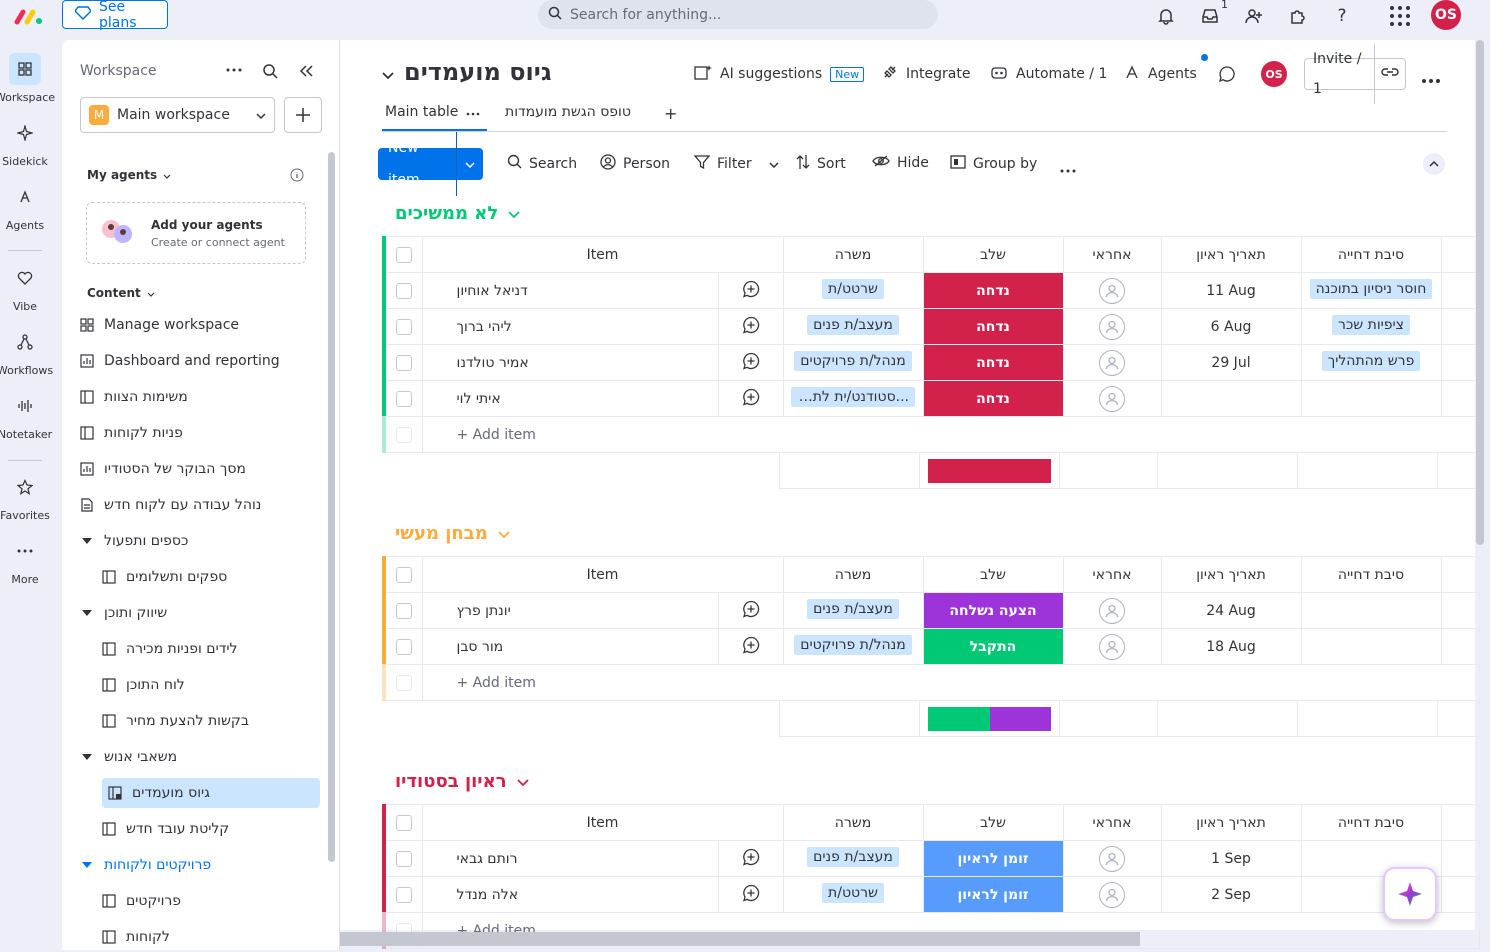 Image resolution: width=1490 pixels, height=952 pixels. I want to click on item-name-cell: יונתן פרץ, so click(570, 610).